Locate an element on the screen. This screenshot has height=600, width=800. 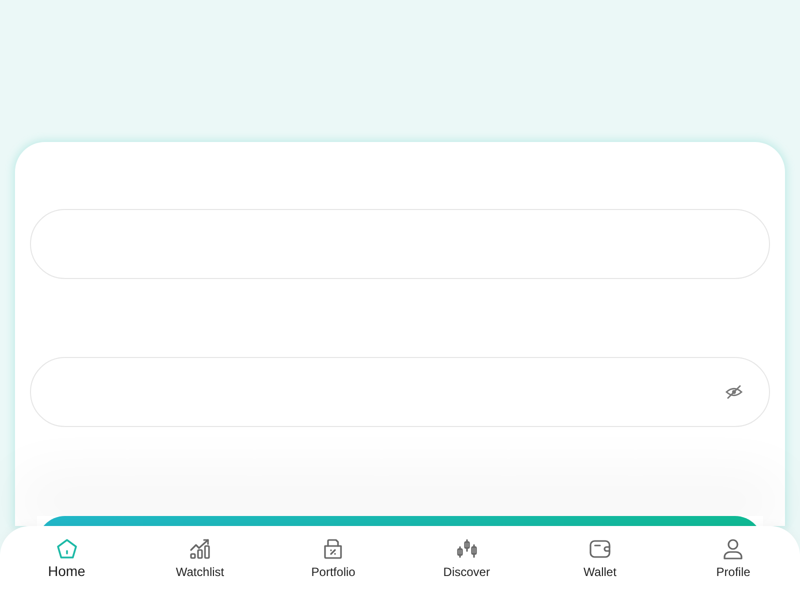
person-icon is located at coordinates (733, 549).